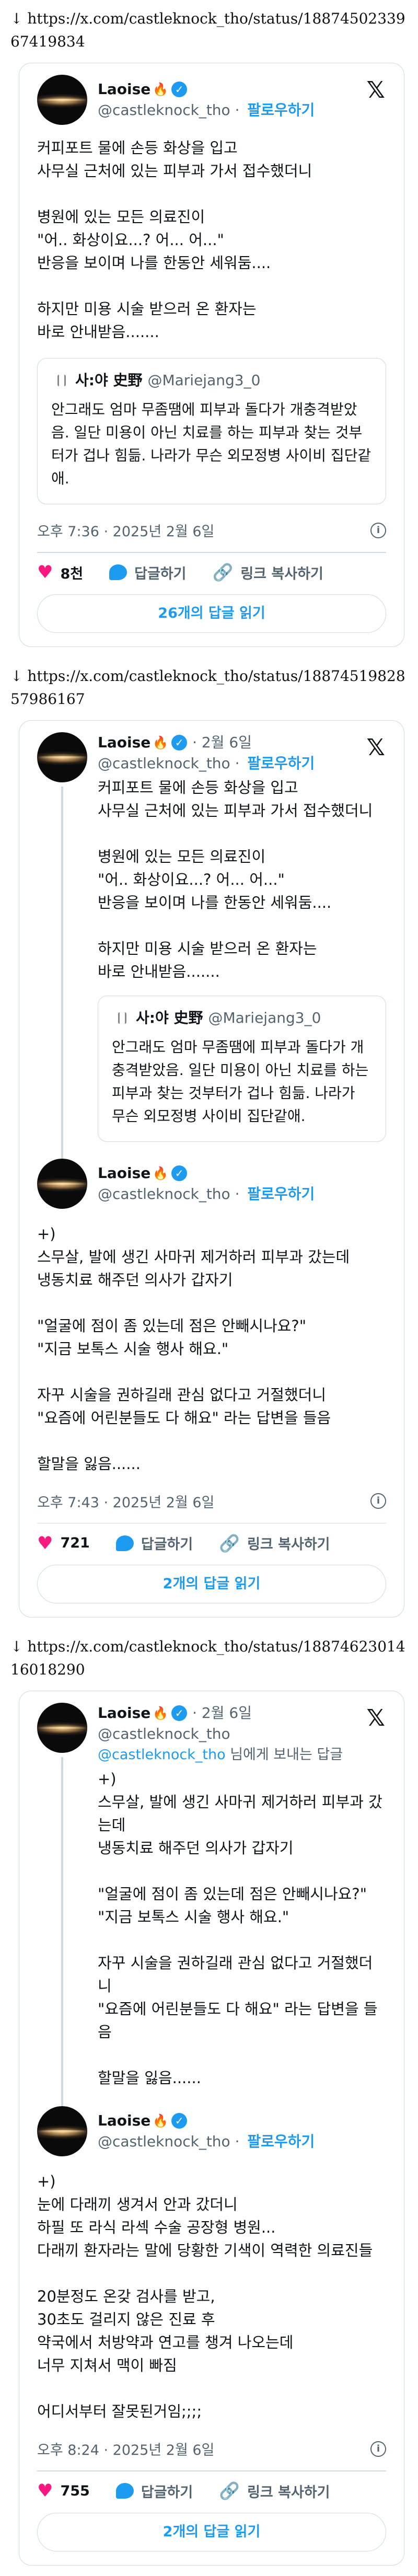 This screenshot has width=418, height=2576. I want to click on like-button: ♥ 755, so click(63, 2491).